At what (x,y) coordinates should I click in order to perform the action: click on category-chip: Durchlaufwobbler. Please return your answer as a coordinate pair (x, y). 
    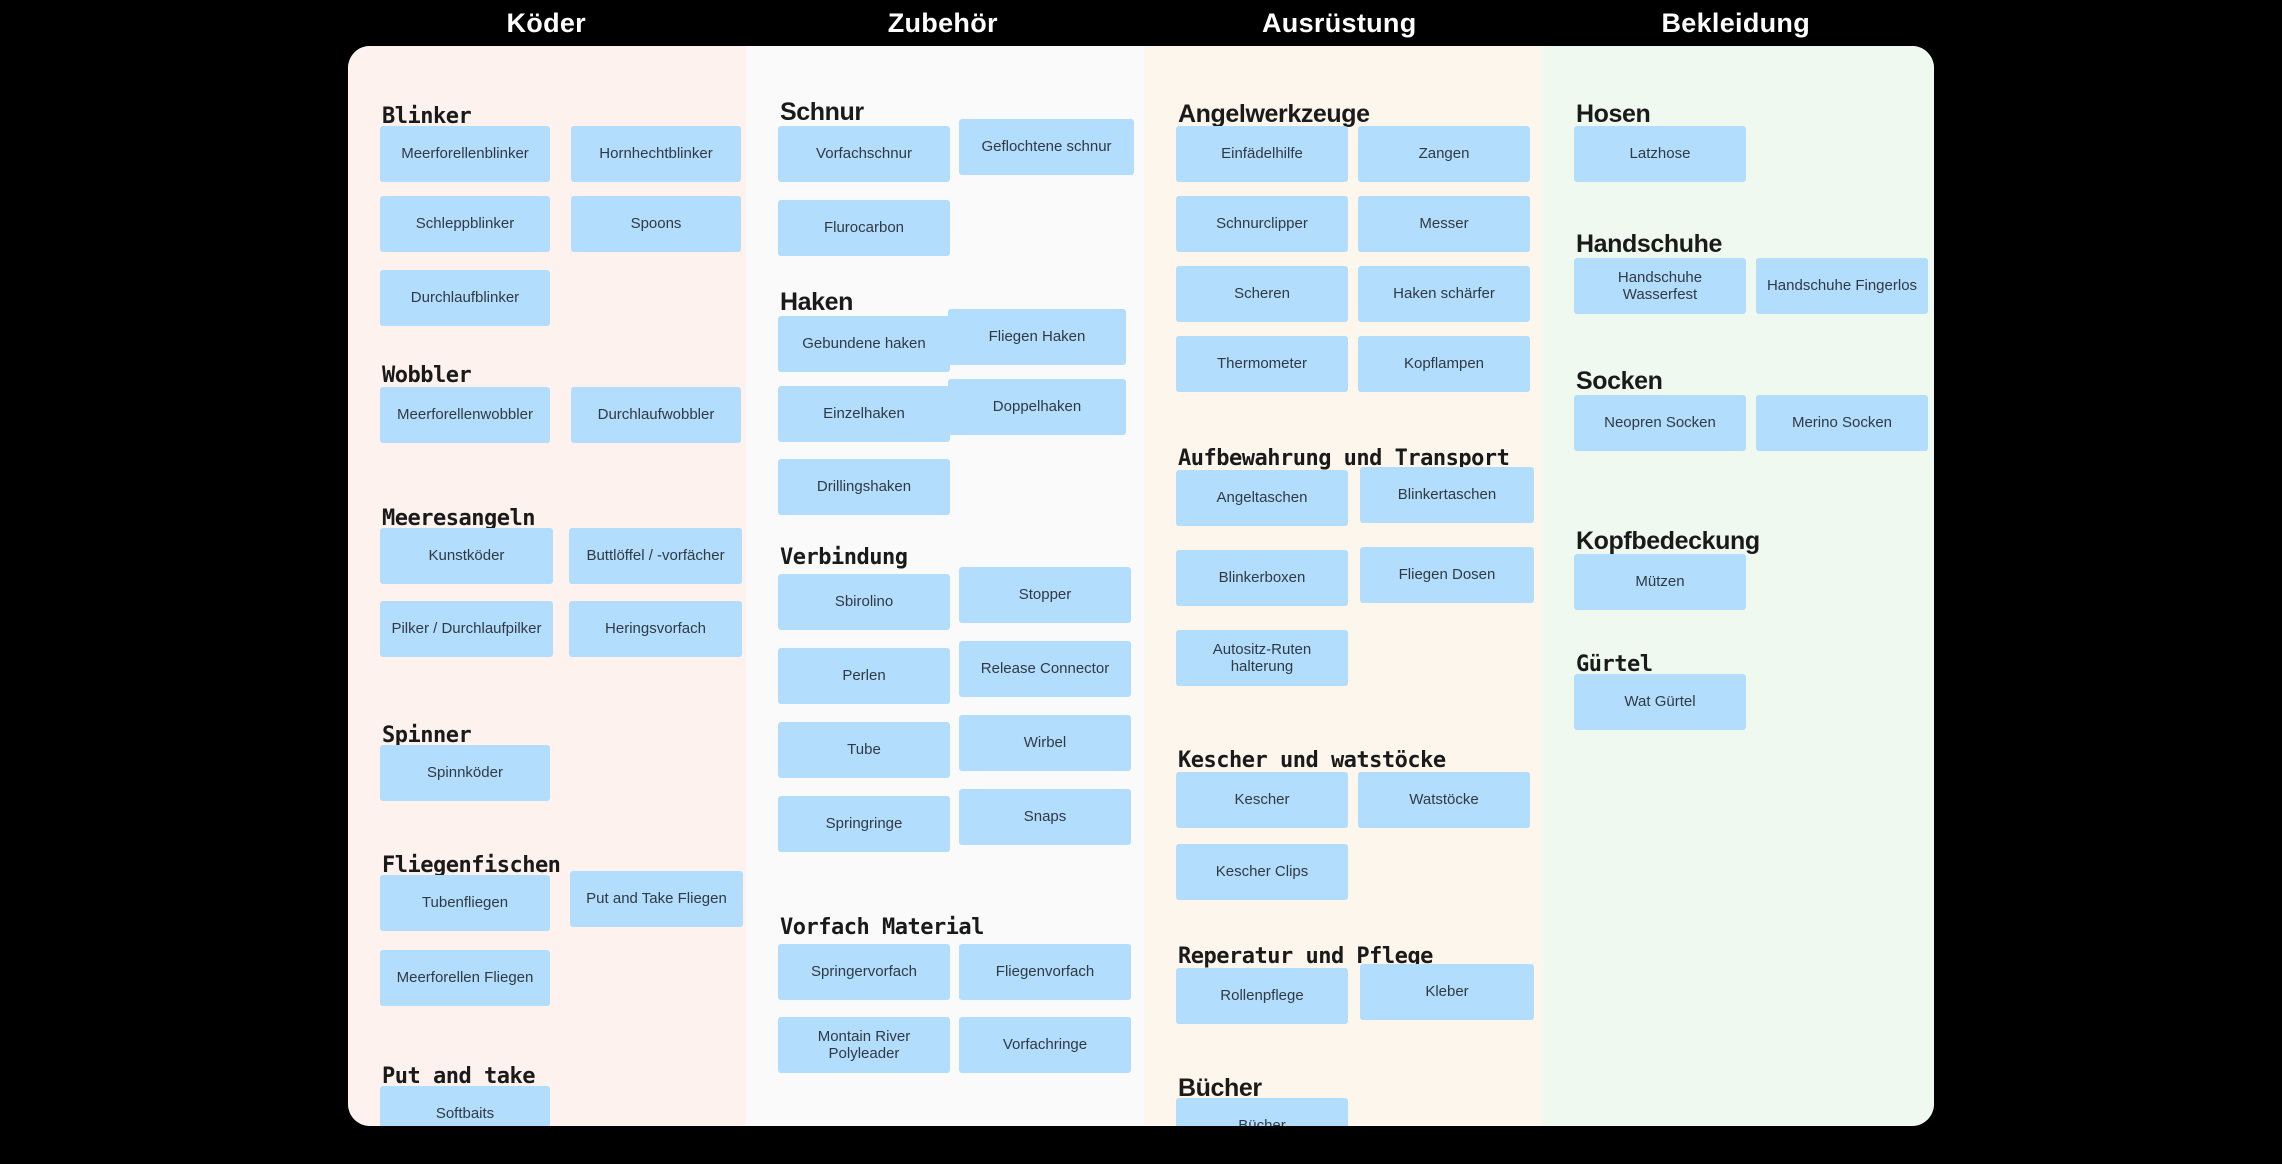
    Looking at the image, I should click on (656, 415).